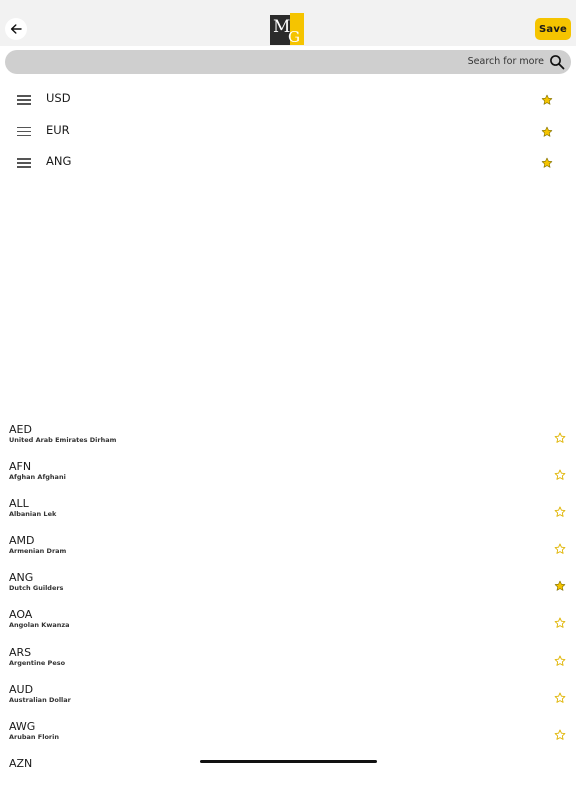  Describe the element at coordinates (288, 164) in the screenshot. I see `favorite-row: ANG` at that location.